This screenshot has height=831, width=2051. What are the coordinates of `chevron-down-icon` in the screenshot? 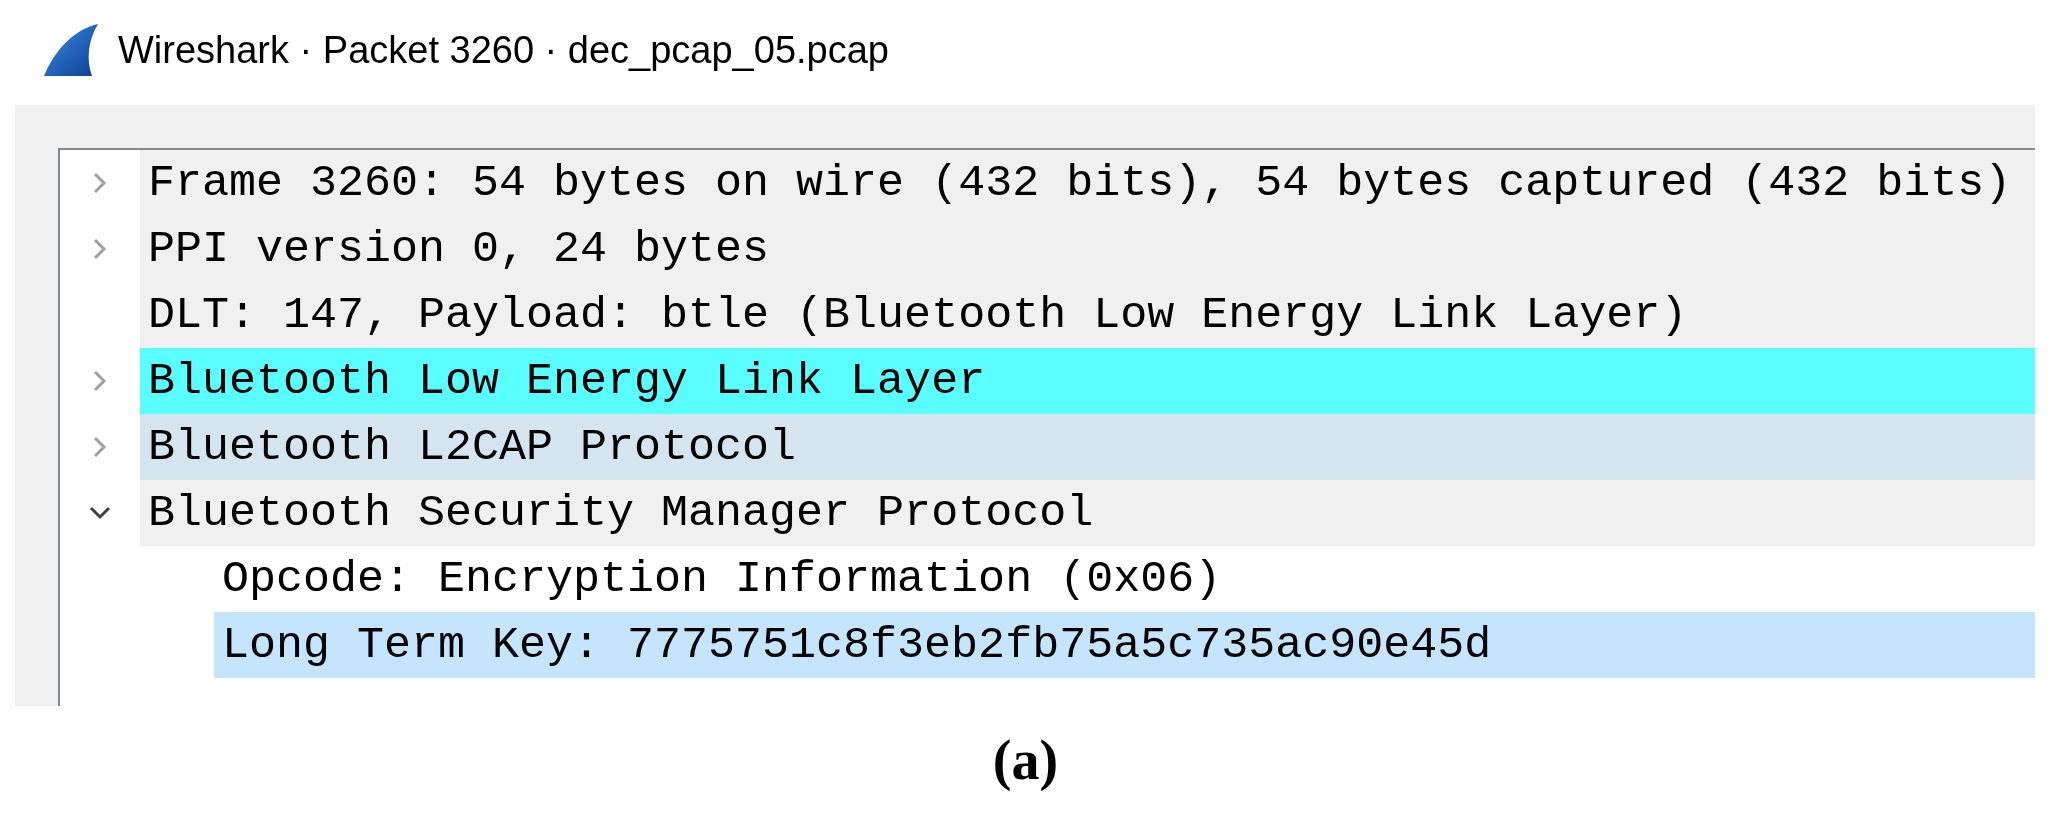 It's located at (100, 513).